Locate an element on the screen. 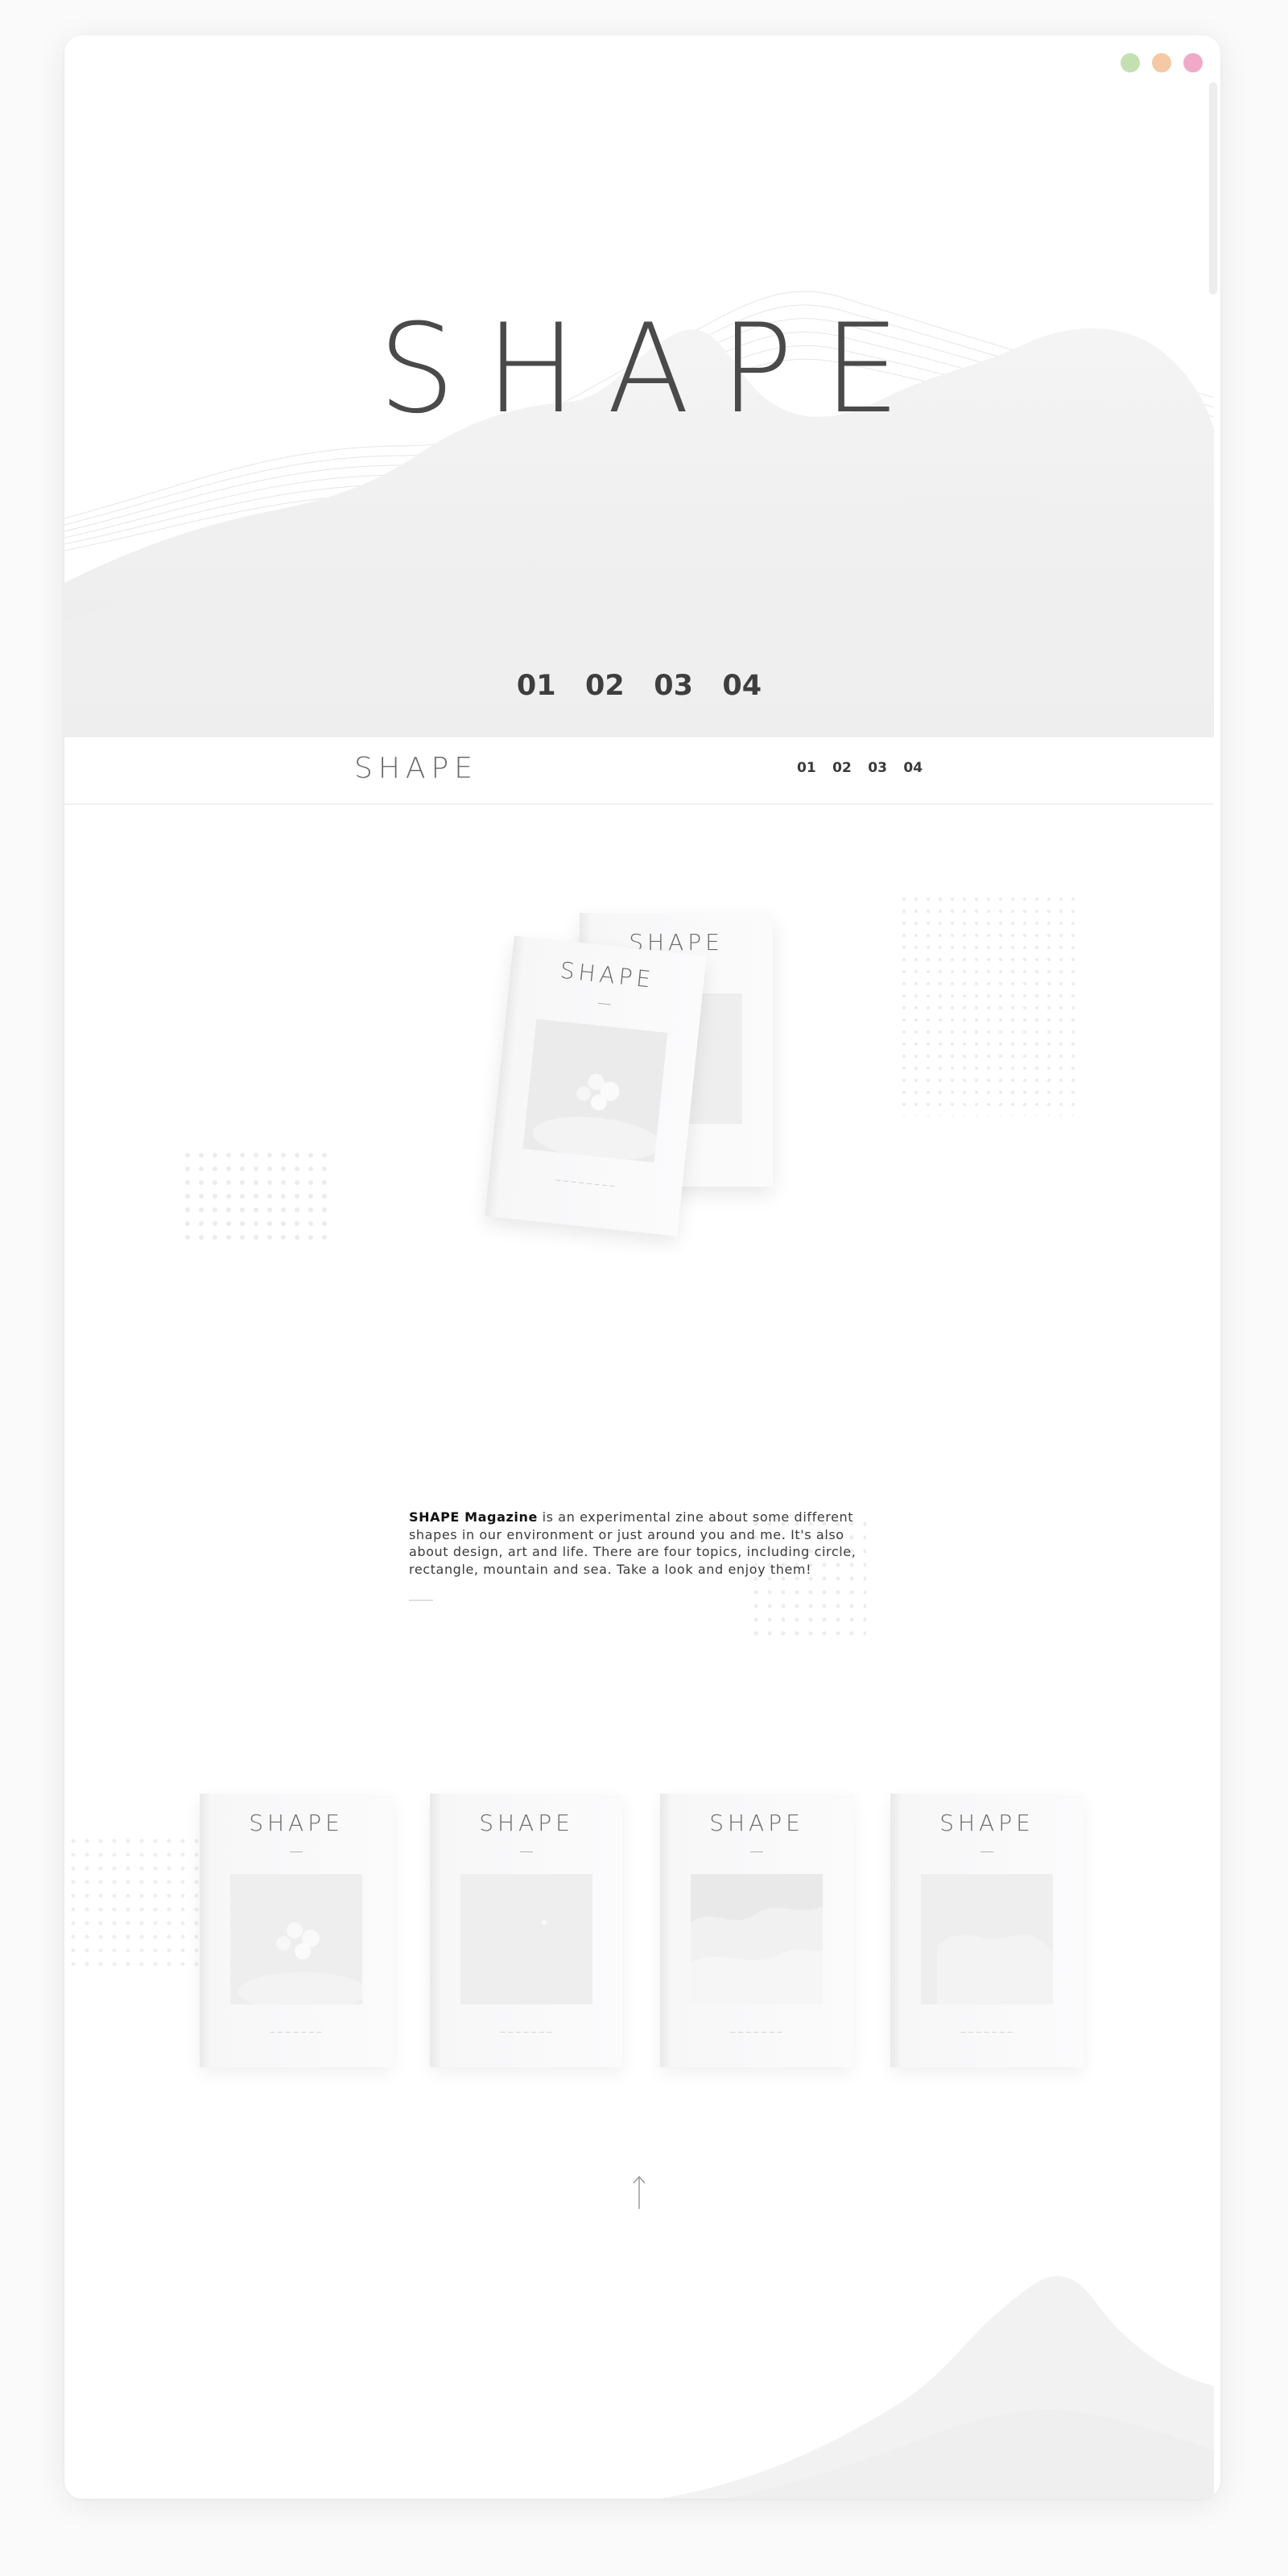  dot-illustration is located at coordinates (544, 1922).